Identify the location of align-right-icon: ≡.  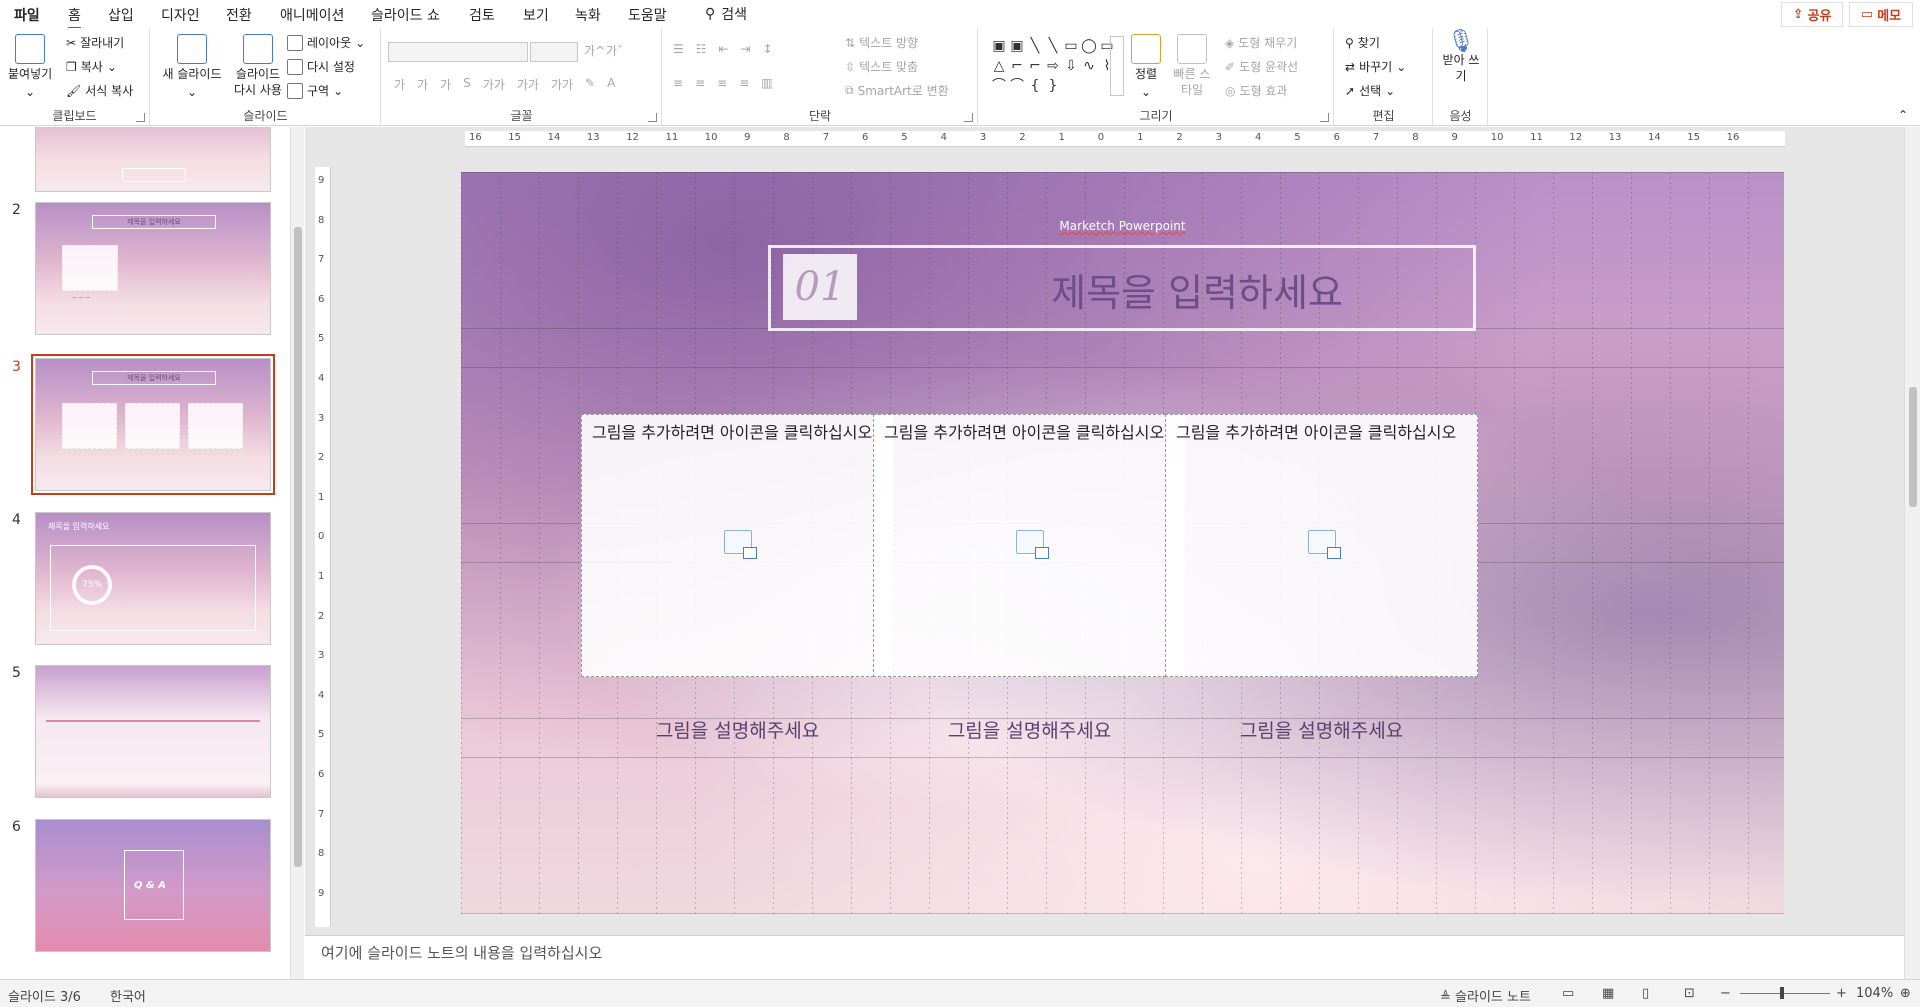
(722, 83).